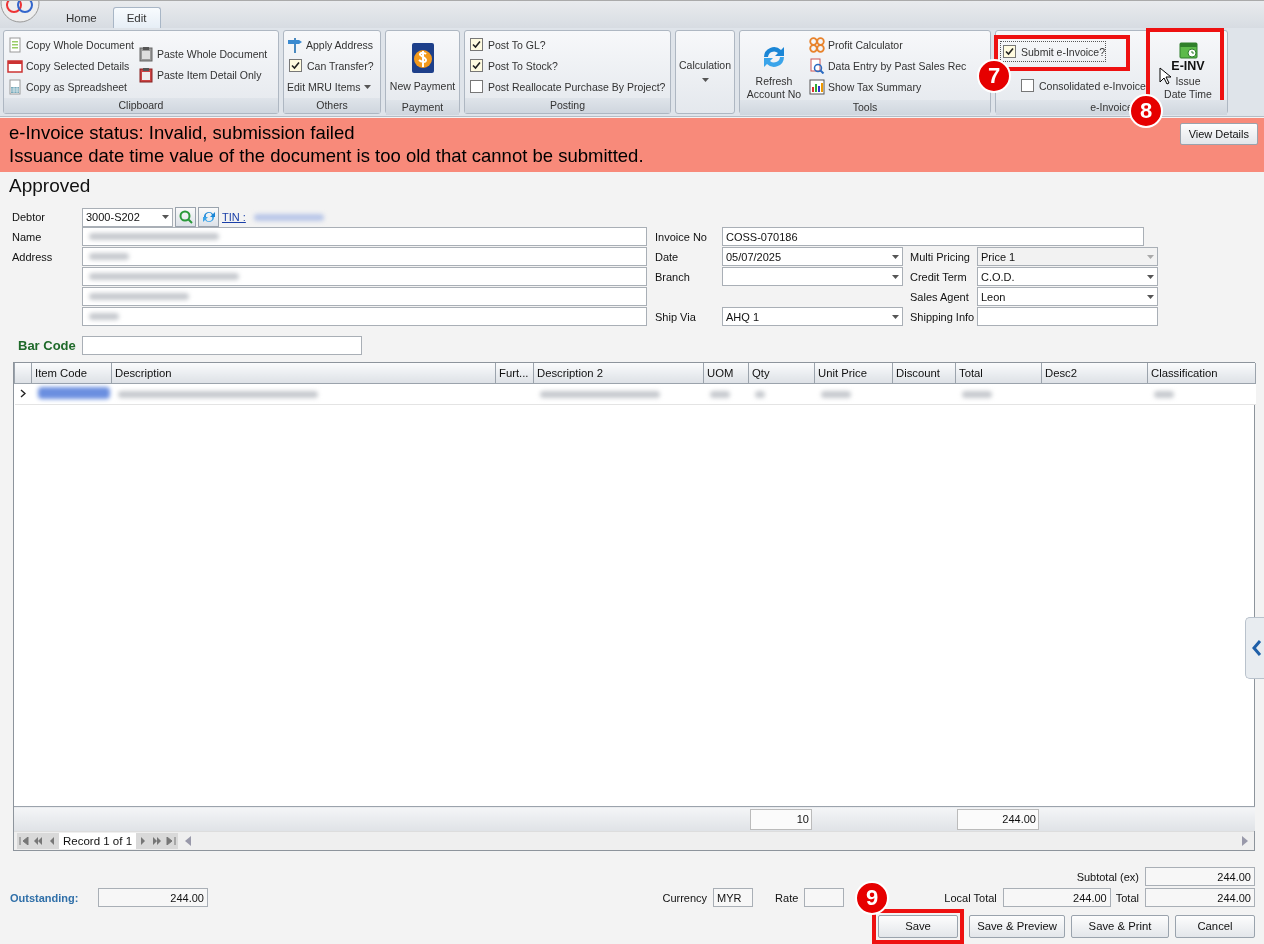  What do you see at coordinates (303, 373) in the screenshot?
I see `column-header: Description` at bounding box center [303, 373].